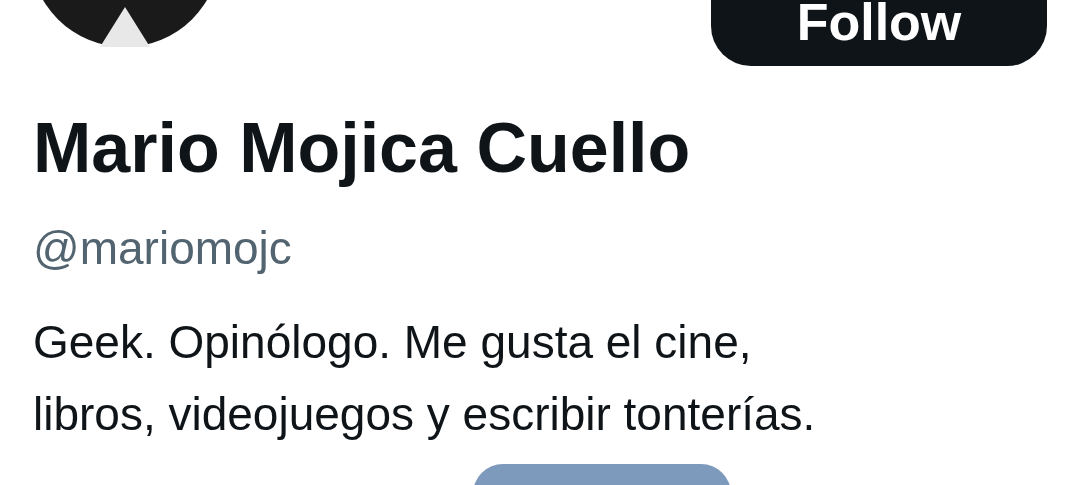 The width and height of the screenshot is (1080, 485). I want to click on profile-name: Mario Mojica Cuello, so click(362, 148).